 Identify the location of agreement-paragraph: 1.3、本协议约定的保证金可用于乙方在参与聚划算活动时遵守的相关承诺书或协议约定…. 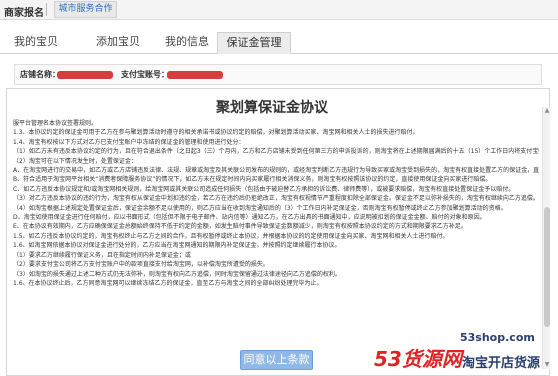
(216, 133).